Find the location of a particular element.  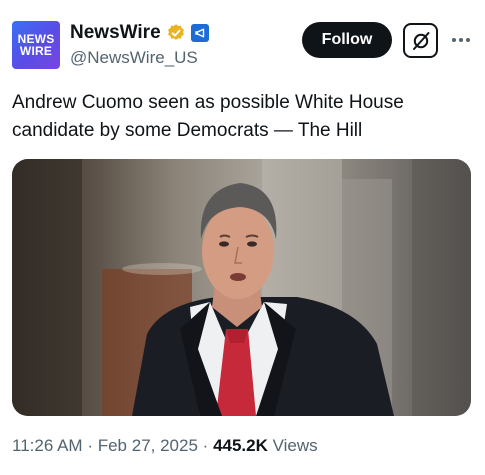

affiliate-badge-icon is located at coordinates (199, 33).